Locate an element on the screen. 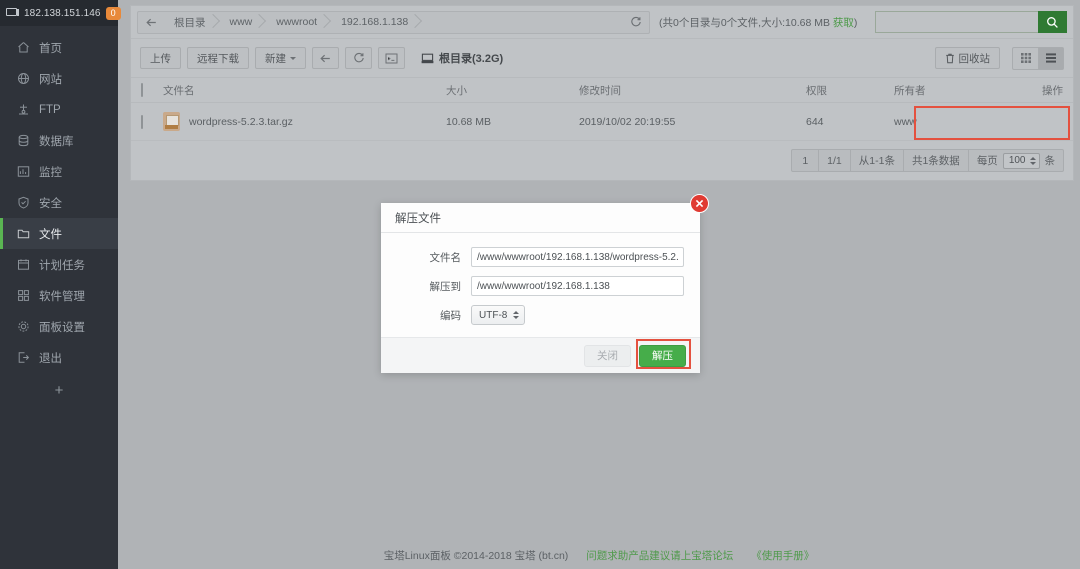  server-ip: 182.138.151.146 is located at coordinates (62, 13).